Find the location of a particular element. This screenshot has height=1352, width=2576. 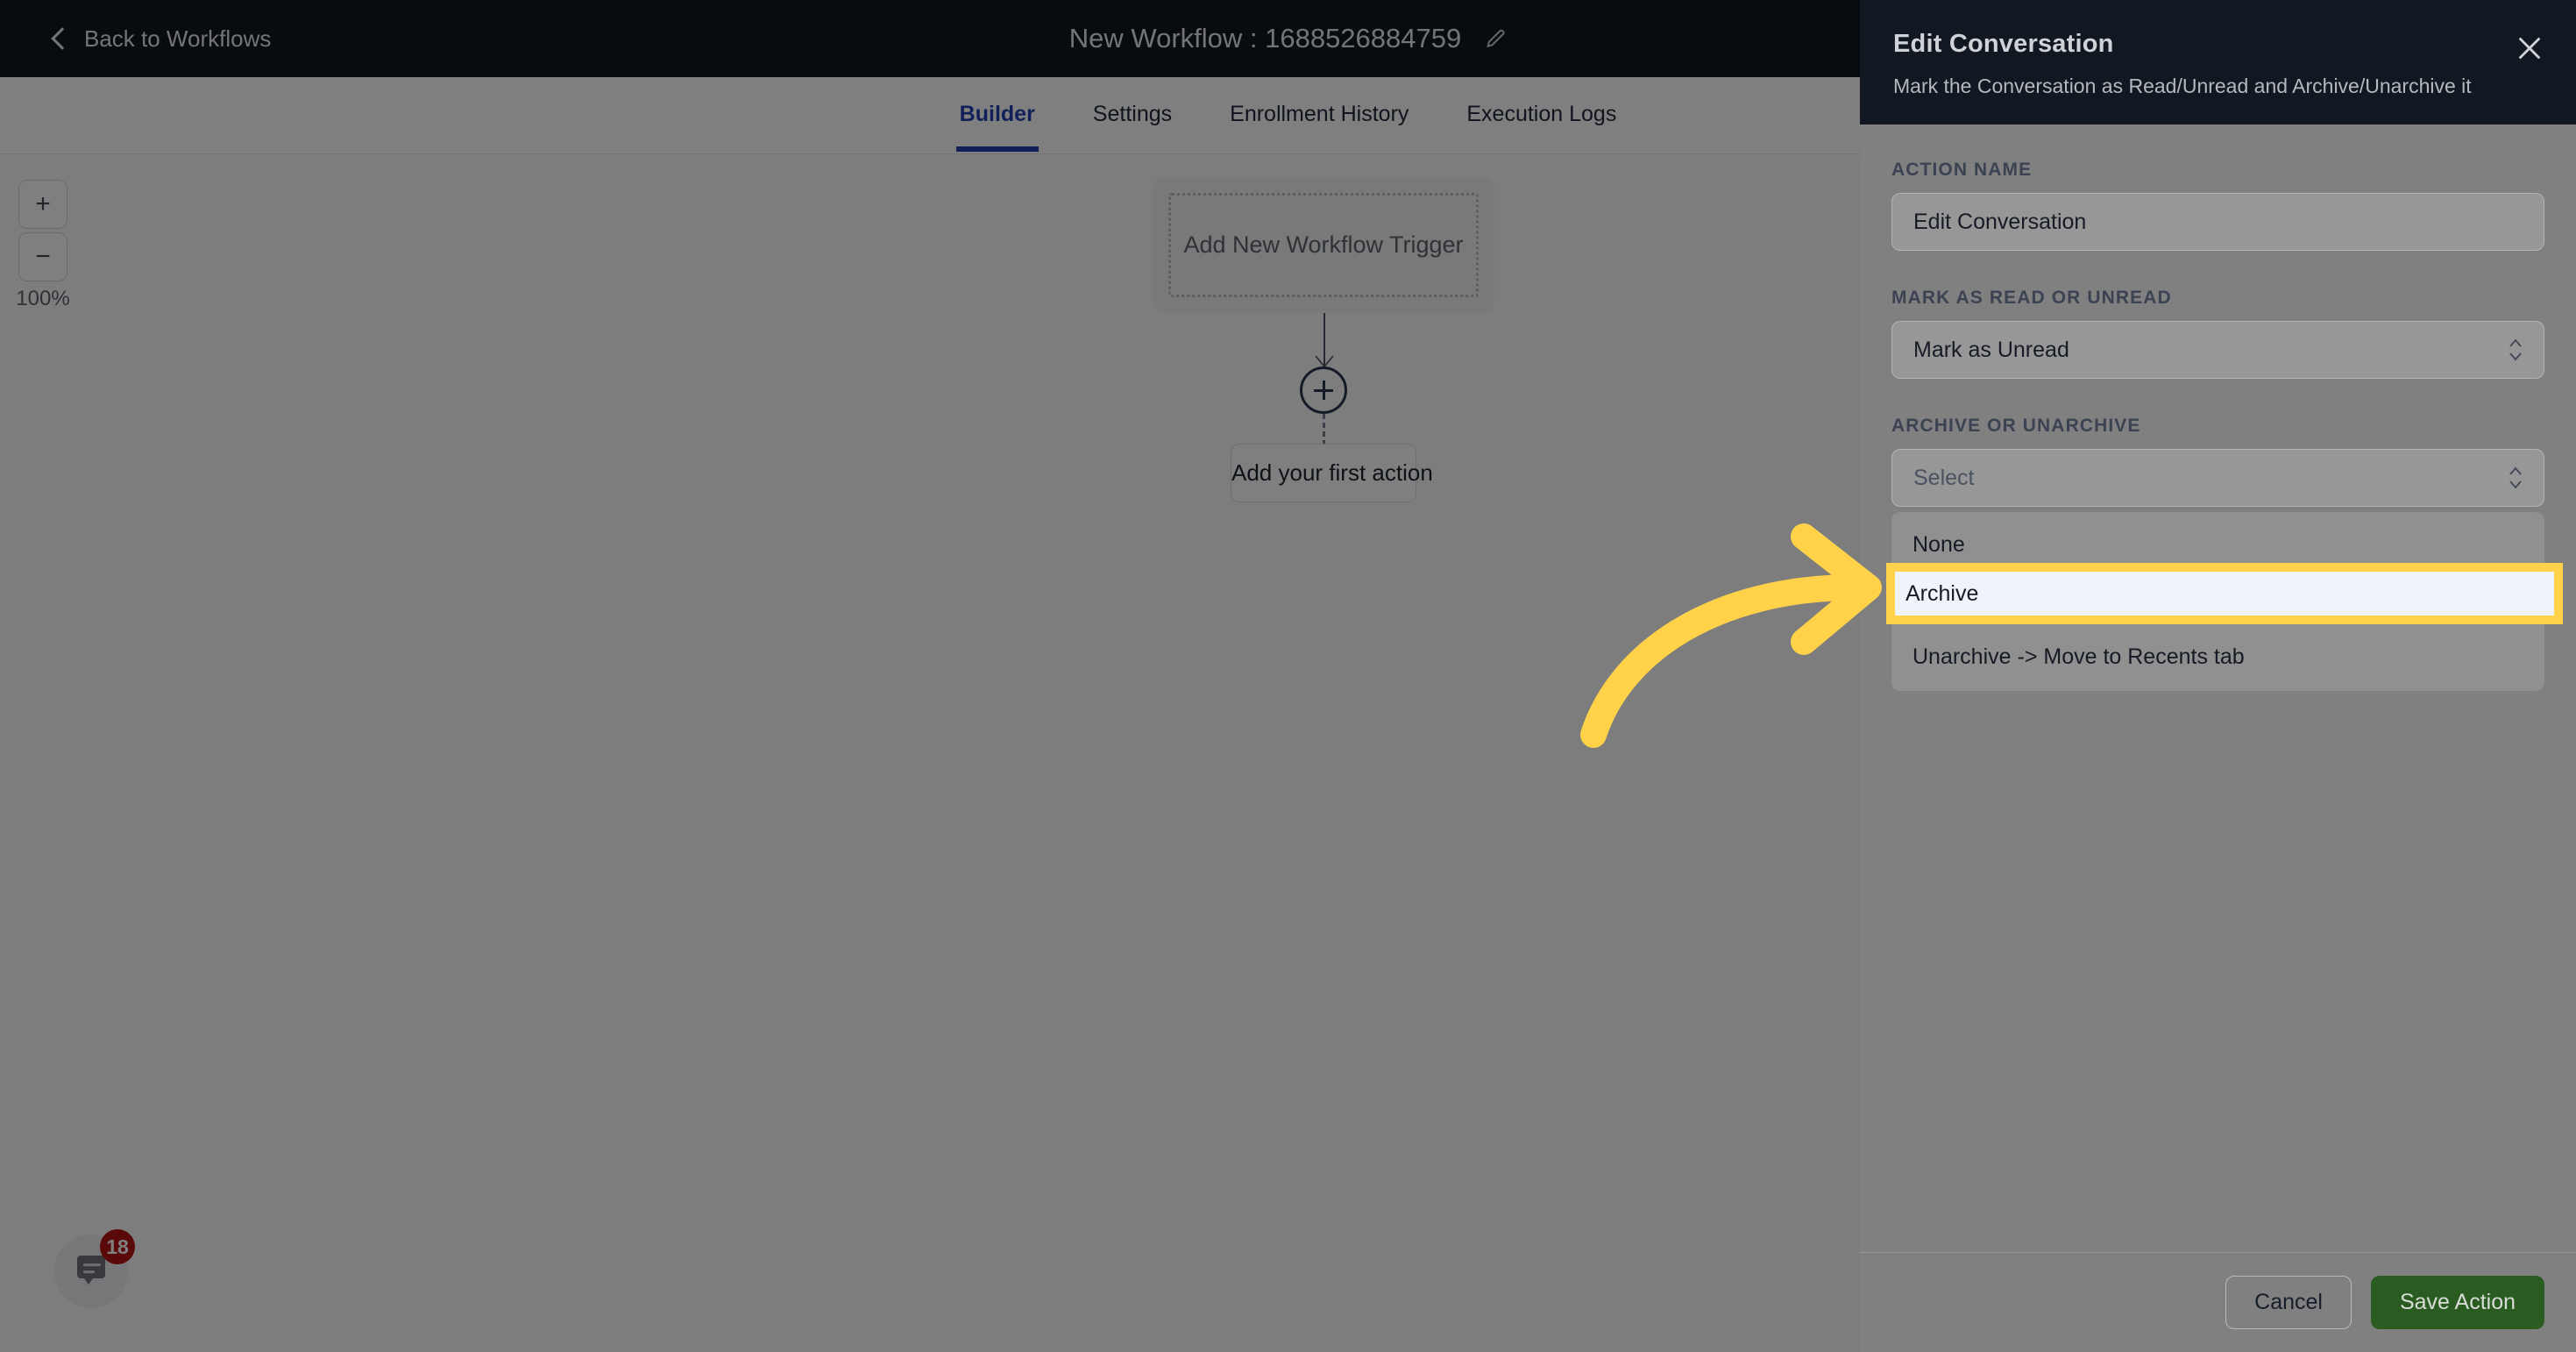

zoom-out-button: − is located at coordinates (42, 256).